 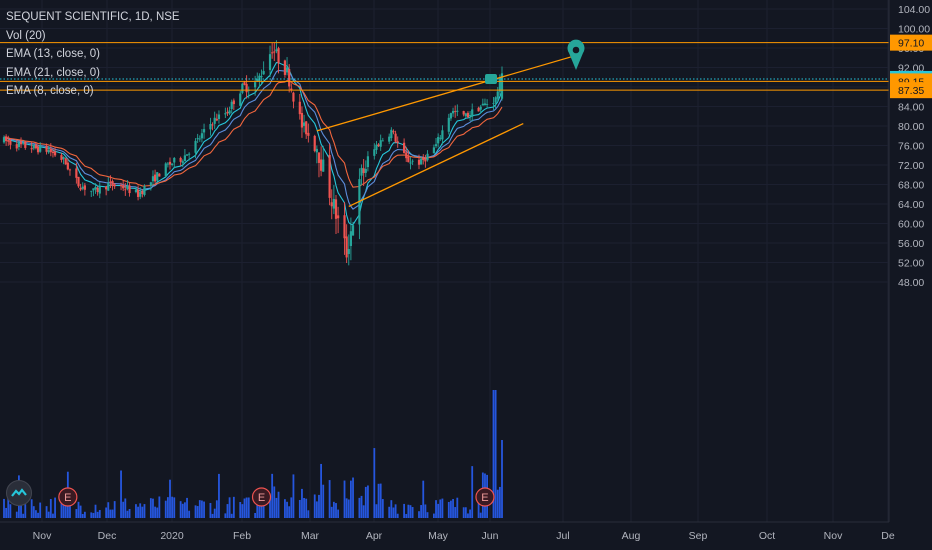 I want to click on legend-ema13: EMA (13, close, 0), so click(x=93, y=54).